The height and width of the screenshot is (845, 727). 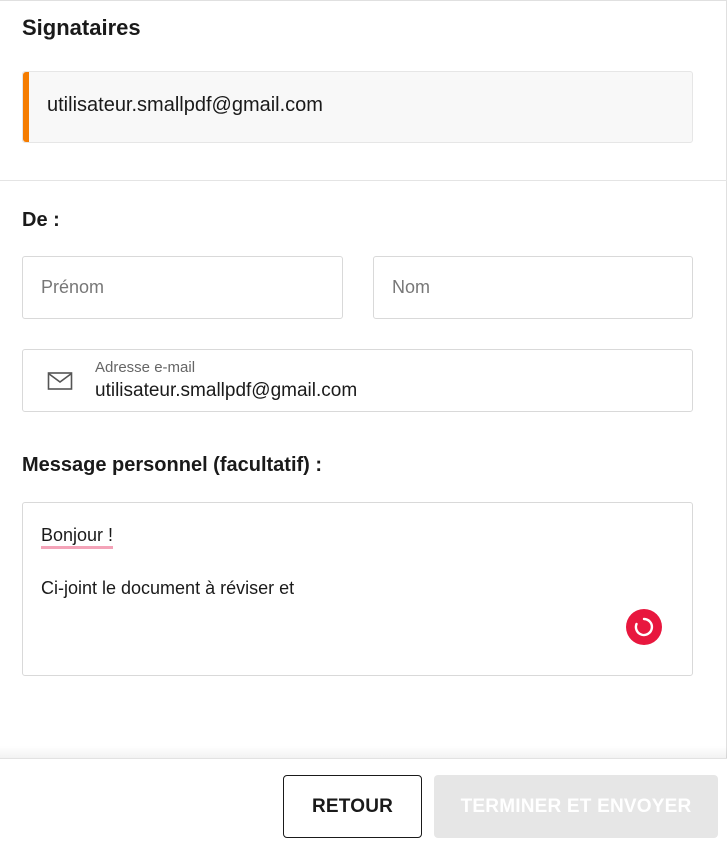 I want to click on first-name-input, so click(x=181, y=287).